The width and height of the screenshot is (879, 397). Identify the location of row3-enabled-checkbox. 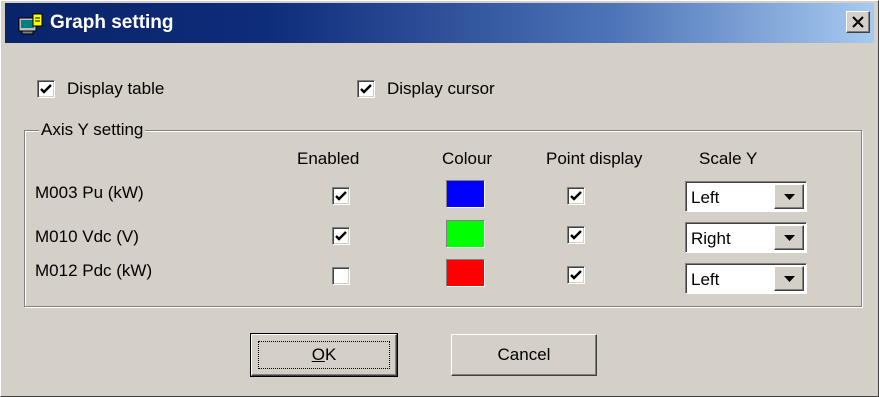
(341, 276).